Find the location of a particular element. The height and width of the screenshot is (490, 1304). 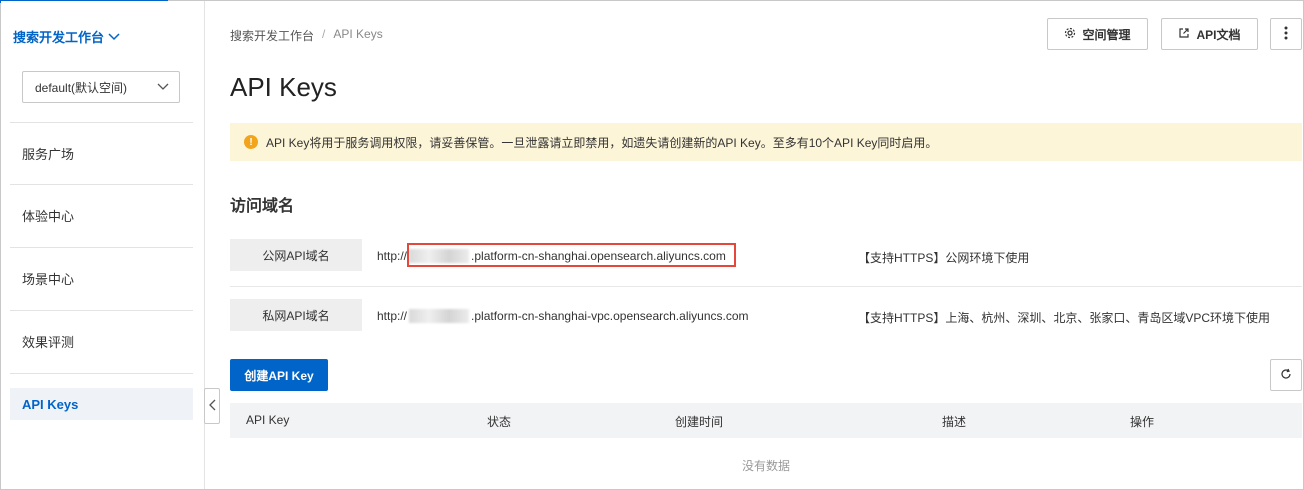

table-empty-state: 没有数据 is located at coordinates (765, 466).